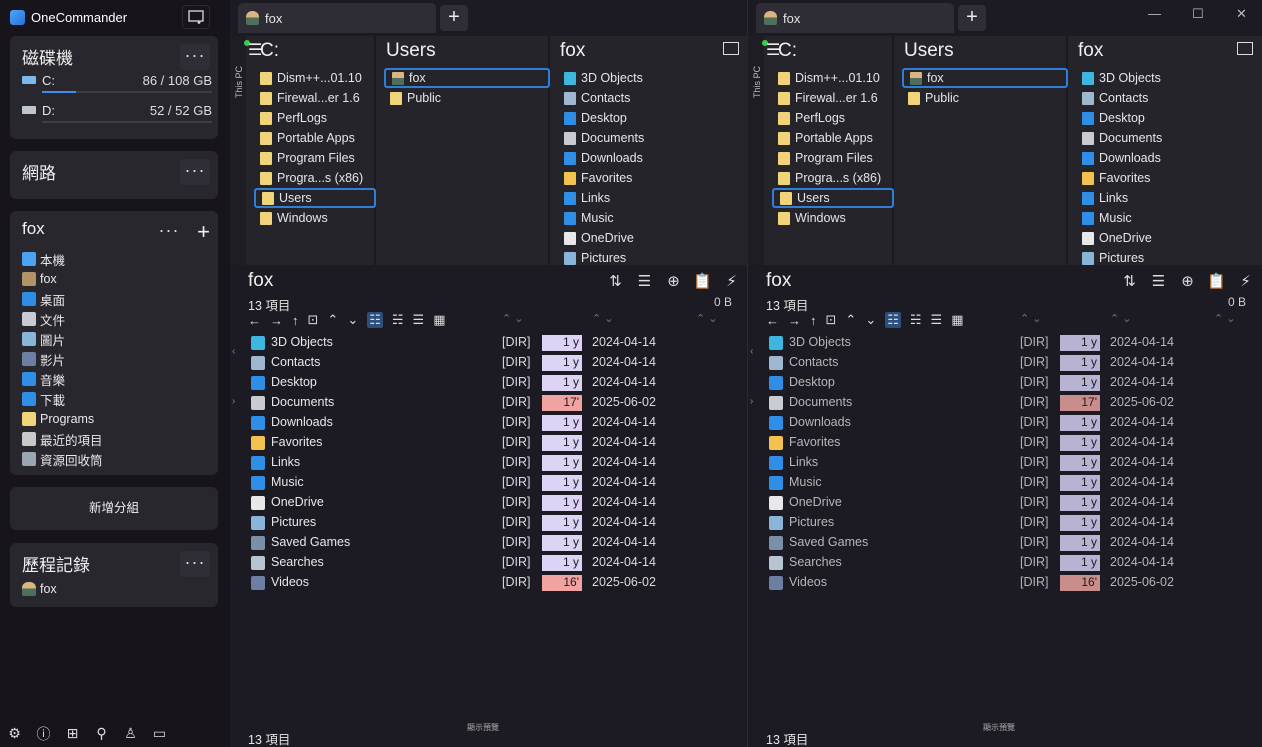 The image size is (1262, 747). Describe the element at coordinates (130, 733) in the screenshot. I see `account-button: ♙` at that location.